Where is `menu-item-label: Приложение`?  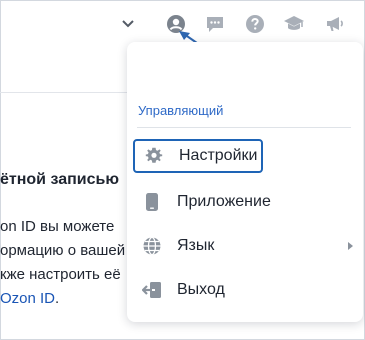
menu-item-label: Приложение is located at coordinates (224, 201).